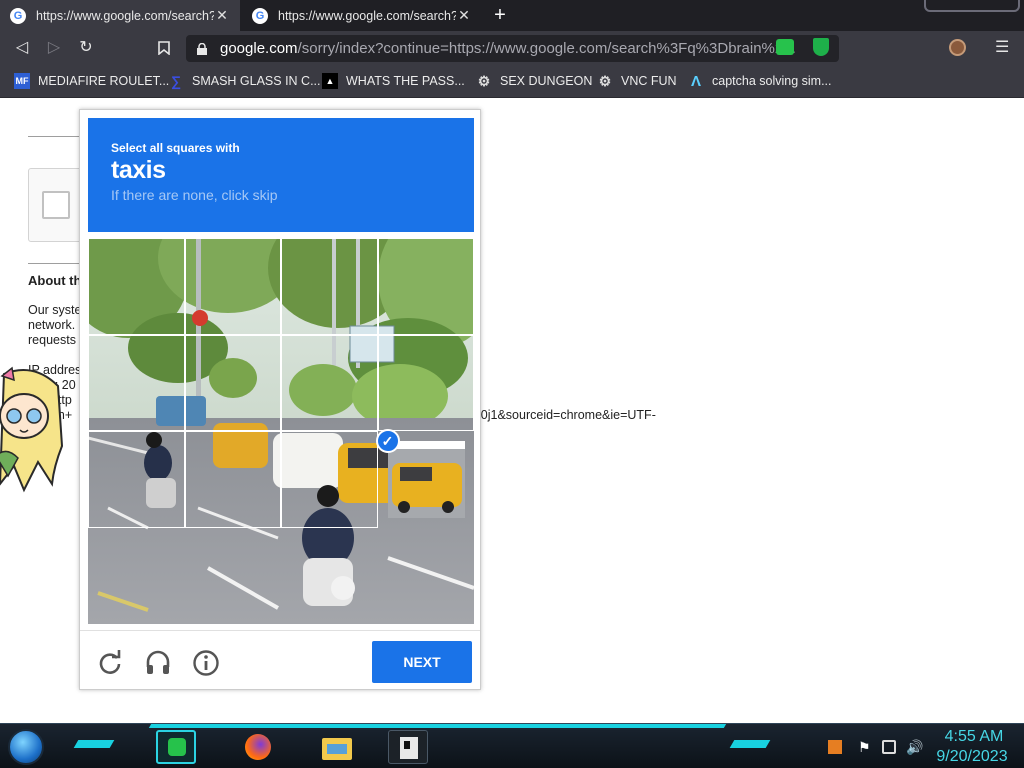  I want to click on new-tab-button: +, so click(500, 15).